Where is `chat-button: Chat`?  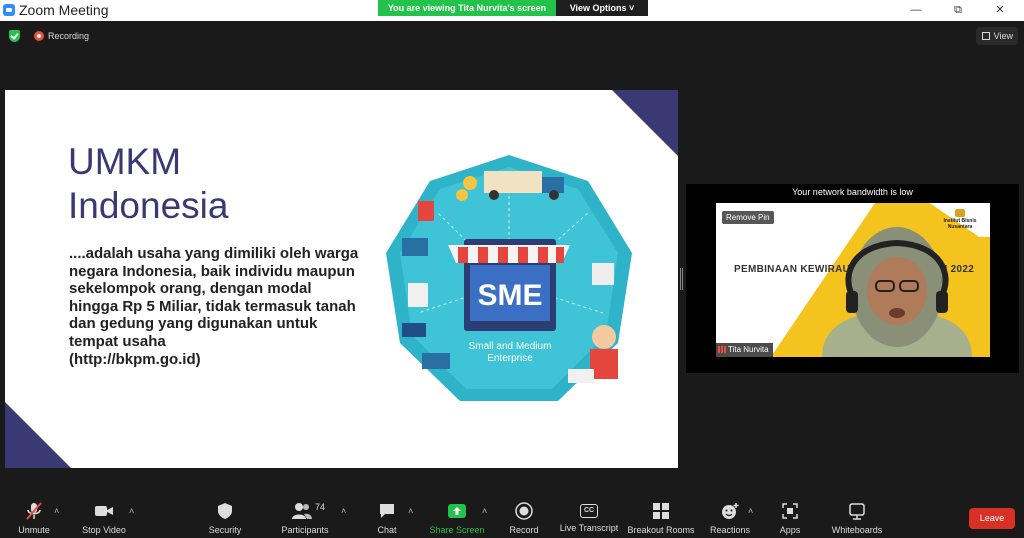 chat-button: Chat is located at coordinates (387, 517).